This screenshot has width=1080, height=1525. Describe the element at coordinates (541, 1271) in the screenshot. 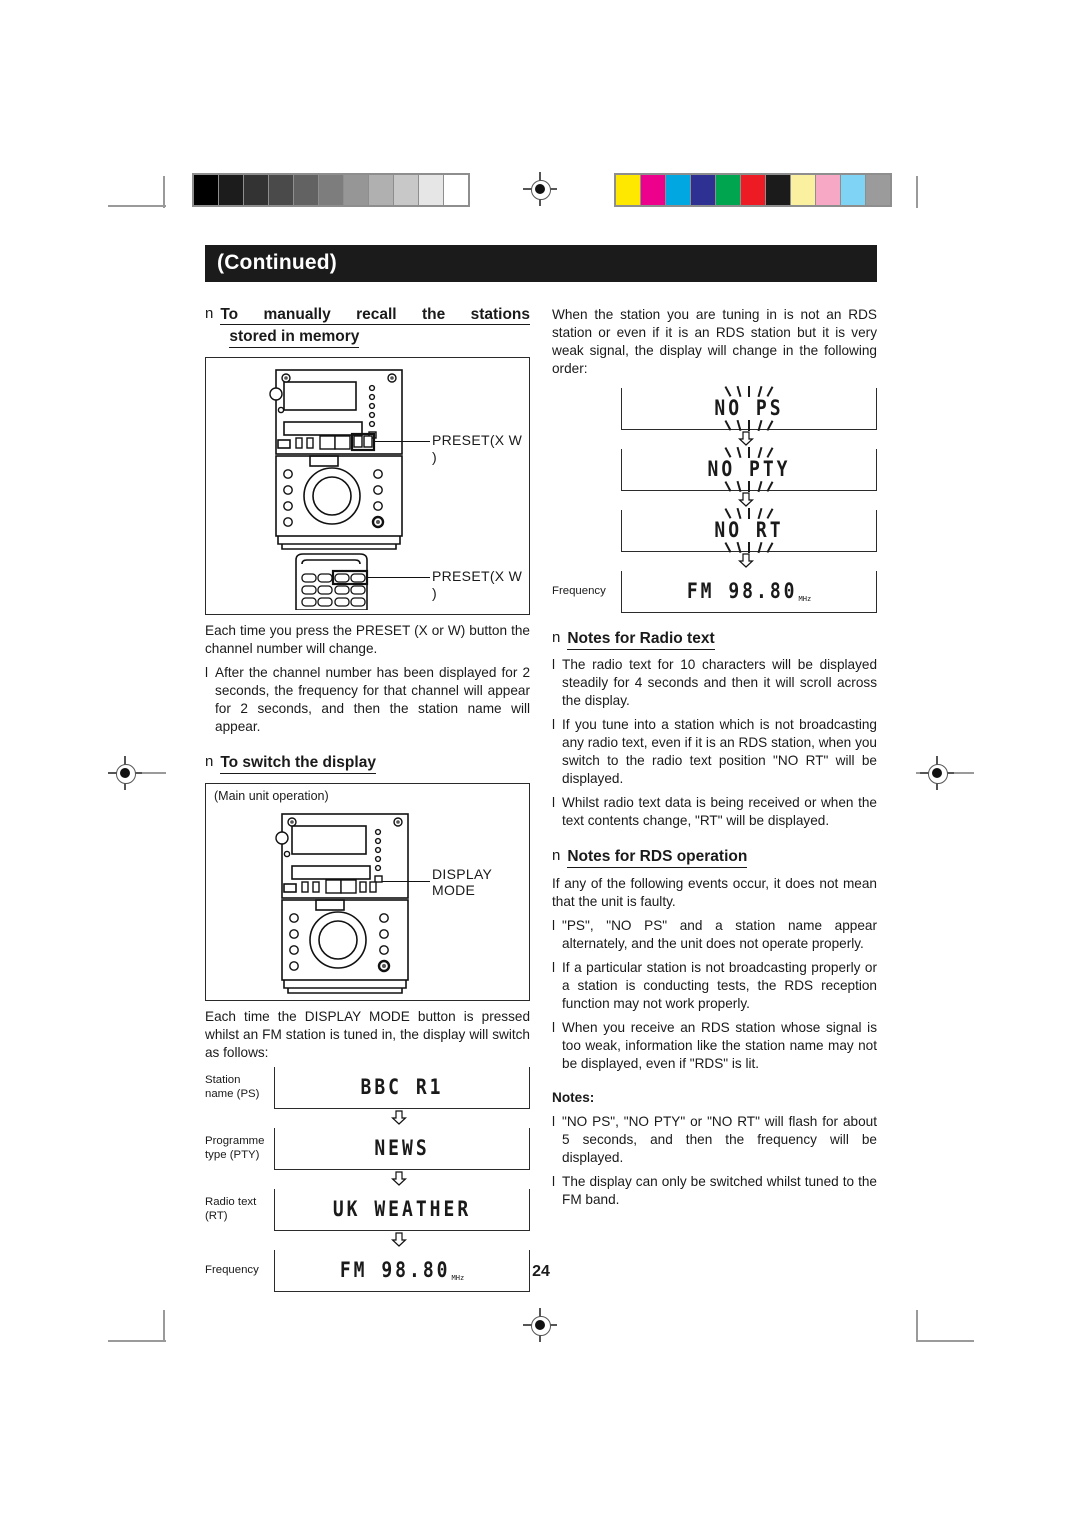

I see `page-number: 24` at that location.